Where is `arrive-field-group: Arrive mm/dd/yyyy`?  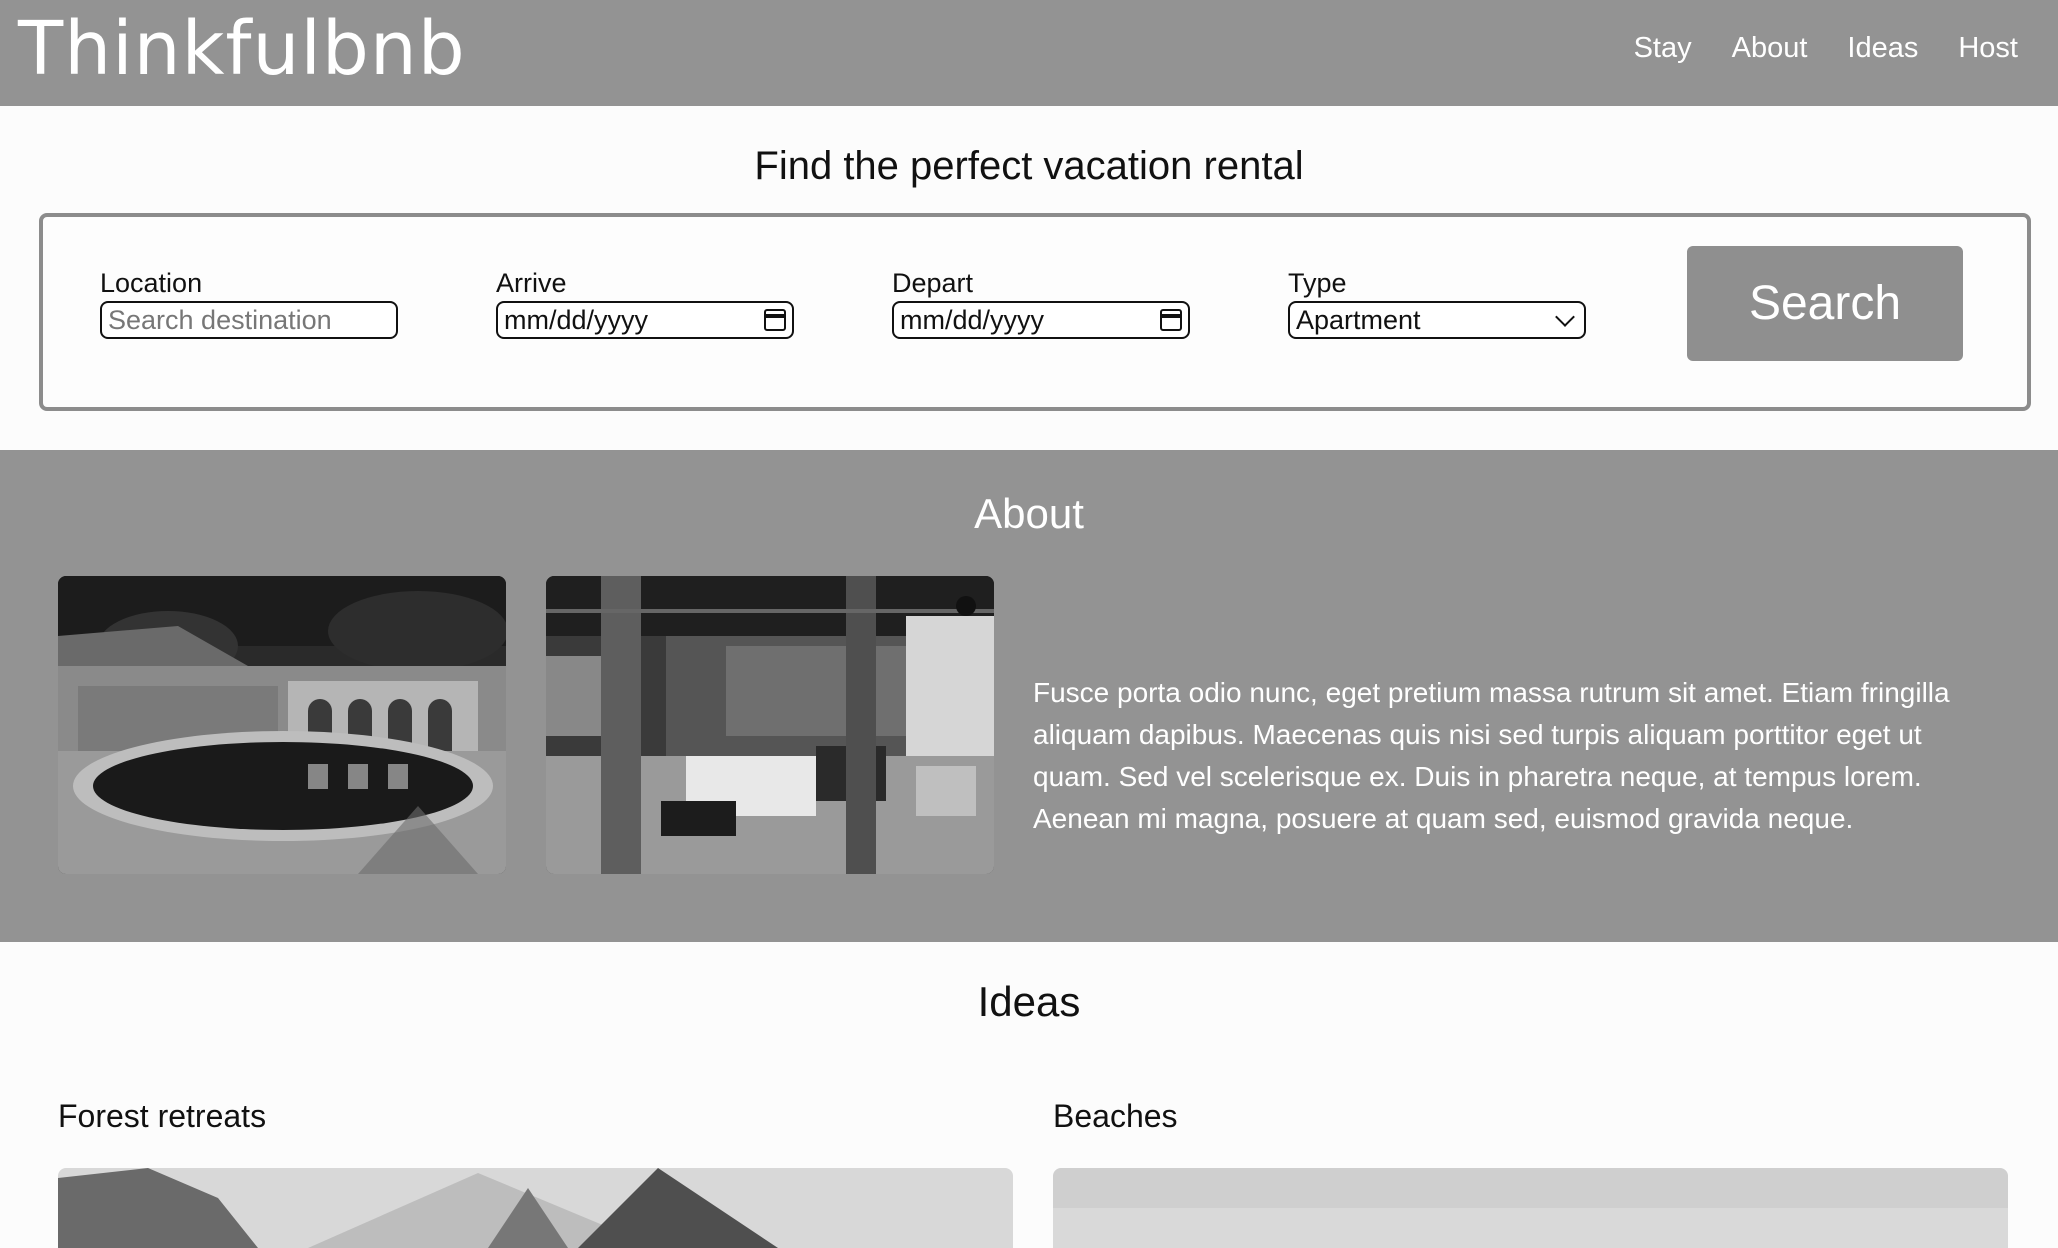 arrive-field-group: Arrive mm/dd/yyyy is located at coordinates (645, 303).